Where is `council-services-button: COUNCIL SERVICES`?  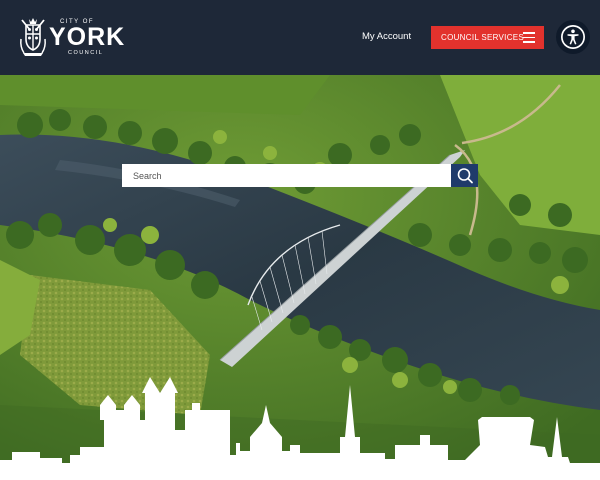 council-services-button: COUNCIL SERVICES is located at coordinates (487, 37).